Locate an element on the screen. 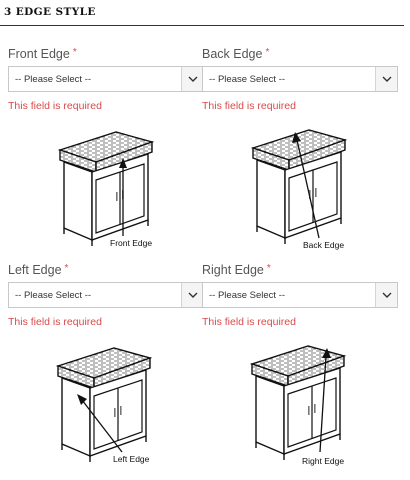  front-edge-illustration: Front Edge is located at coordinates (107, 188).